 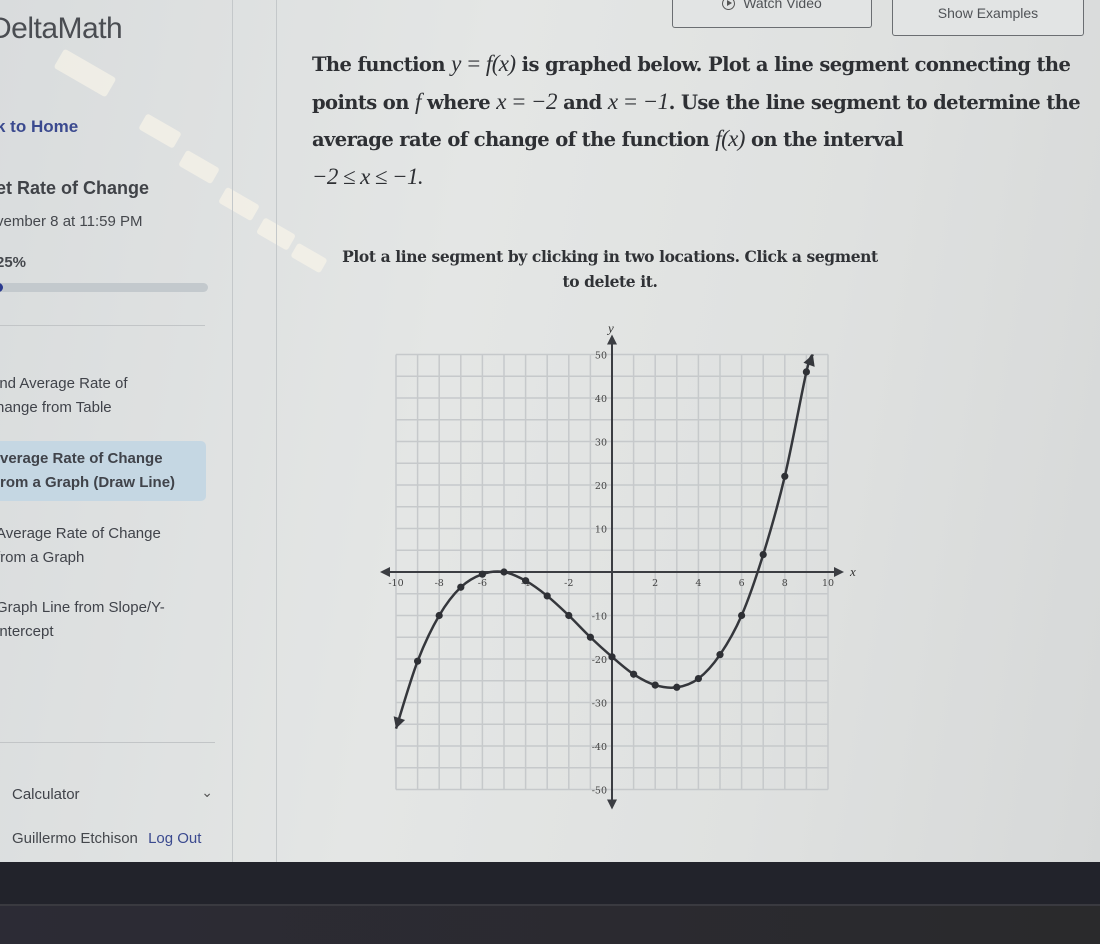 I want to click on math-interval: −2 ≤ x ≤ −1., so click(x=368, y=176).